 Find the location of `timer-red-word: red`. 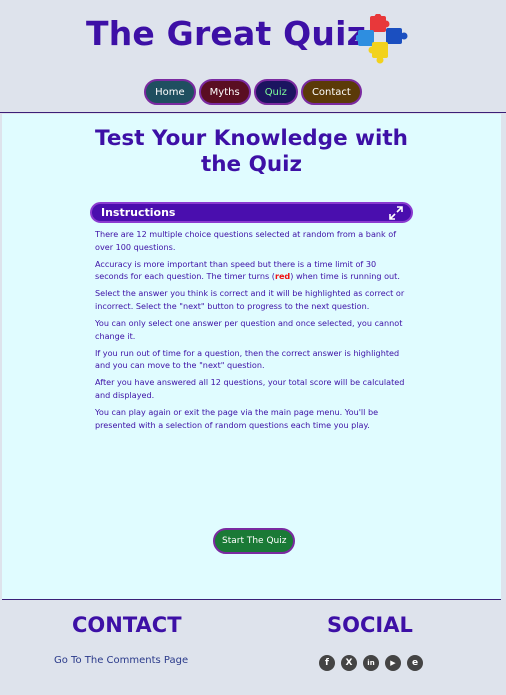

timer-red-word: red is located at coordinates (282, 276).